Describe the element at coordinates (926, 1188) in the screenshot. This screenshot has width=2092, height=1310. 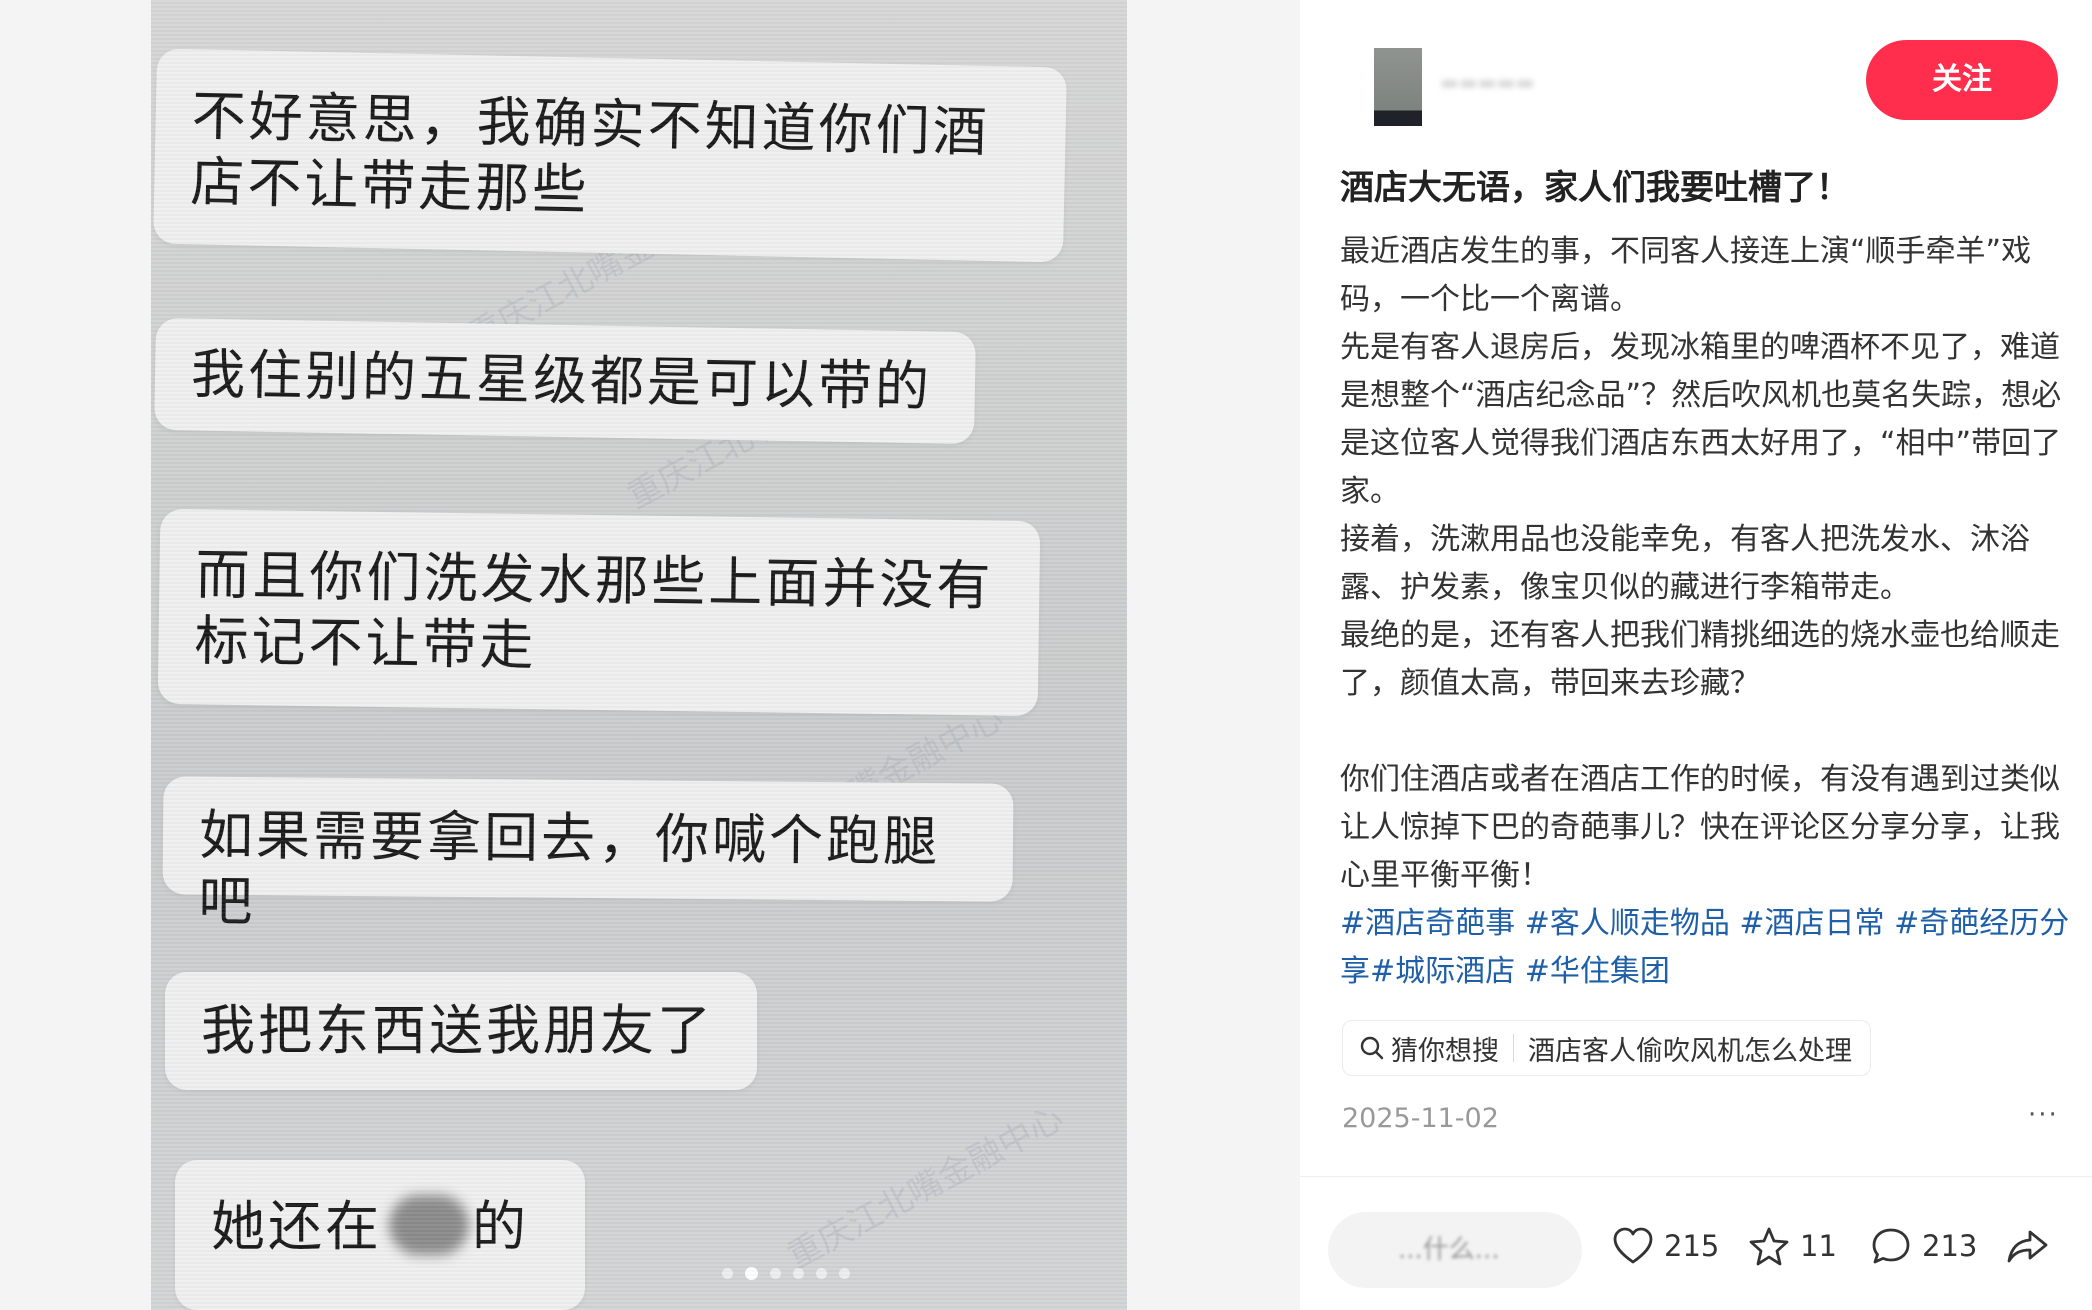
I see `watermark: 重庆江北嘴金融中心` at that location.